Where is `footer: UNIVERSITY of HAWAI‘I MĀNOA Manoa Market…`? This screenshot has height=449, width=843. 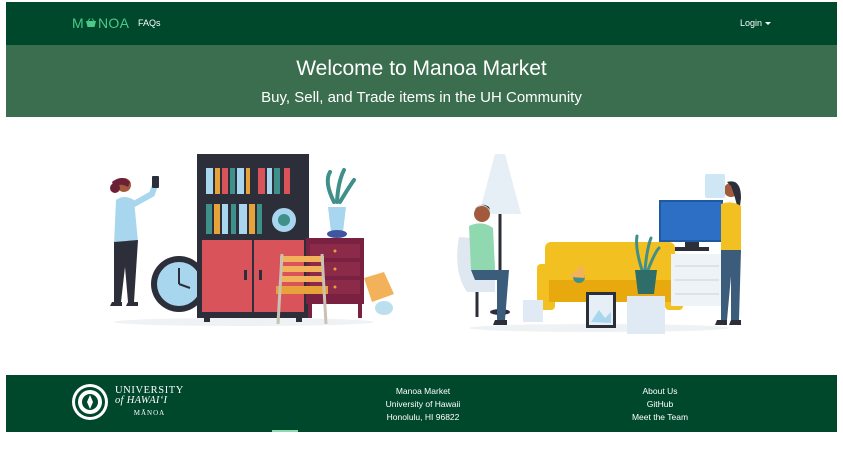
footer: UNIVERSITY of HAWAI‘I MĀNOA Manoa Market… is located at coordinates (421, 403).